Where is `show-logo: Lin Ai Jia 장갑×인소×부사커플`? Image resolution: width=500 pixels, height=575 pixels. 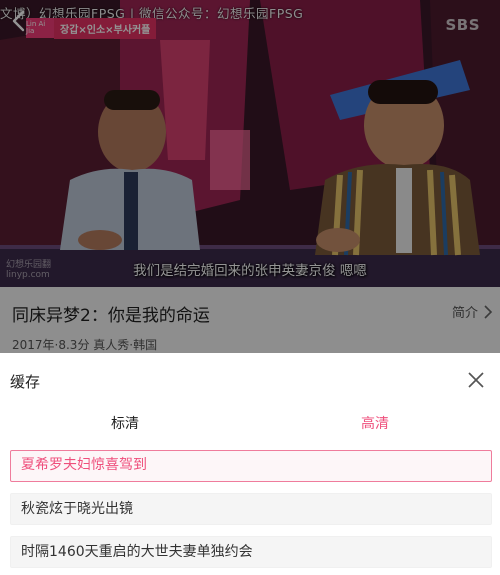
show-logo: Lin Ai Jia 장갑×인소×부사커플 is located at coordinates (91, 28).